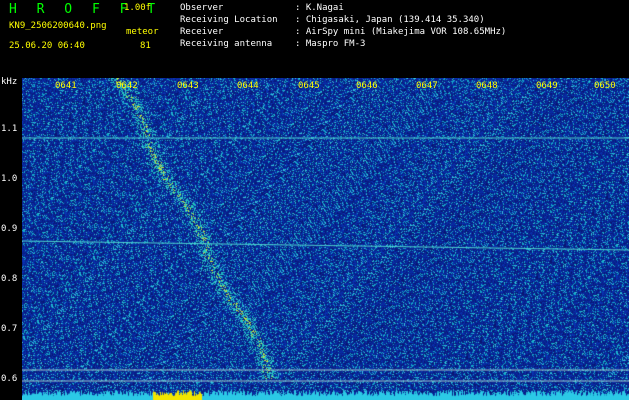 This screenshot has width=629, height=400. What do you see at coordinates (330, 44) in the screenshot?
I see `info-value-antenna: : Maspro FM-3` at bounding box center [330, 44].